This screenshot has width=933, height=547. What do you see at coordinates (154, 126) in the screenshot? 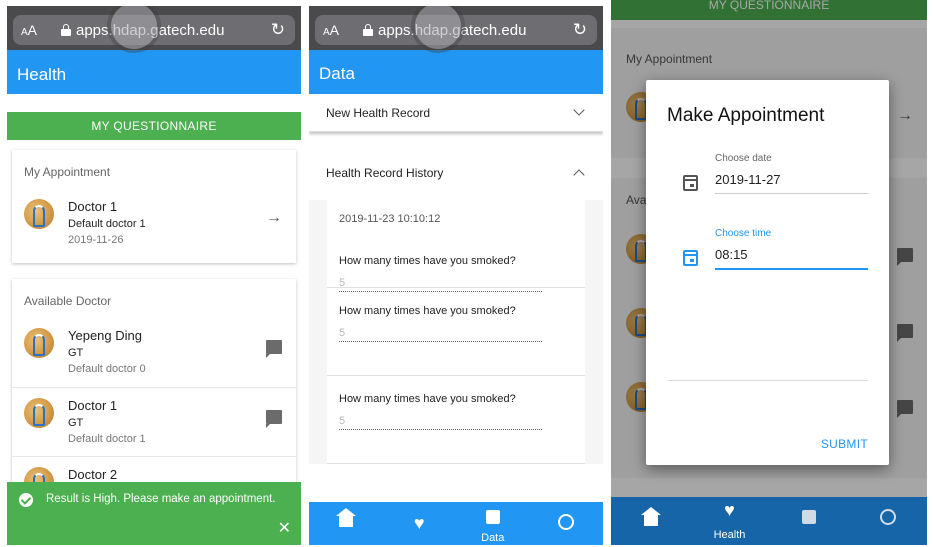
I see `my-questionnaire-button: MY QUESTIONNAIRE` at bounding box center [154, 126].